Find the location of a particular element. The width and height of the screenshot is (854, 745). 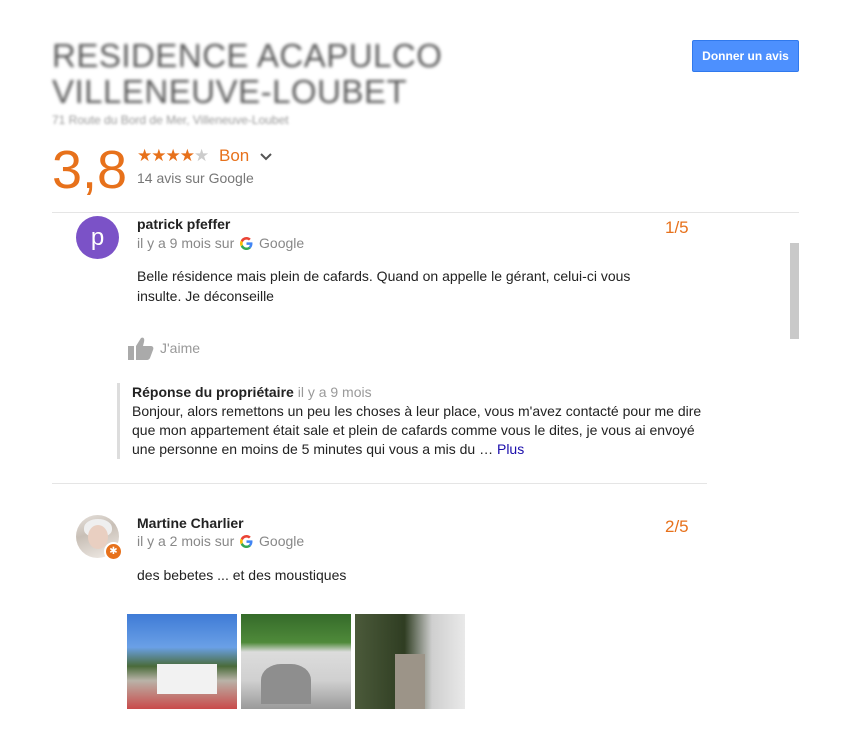

owner-reply-time: il y a 9 mois is located at coordinates (334, 392).